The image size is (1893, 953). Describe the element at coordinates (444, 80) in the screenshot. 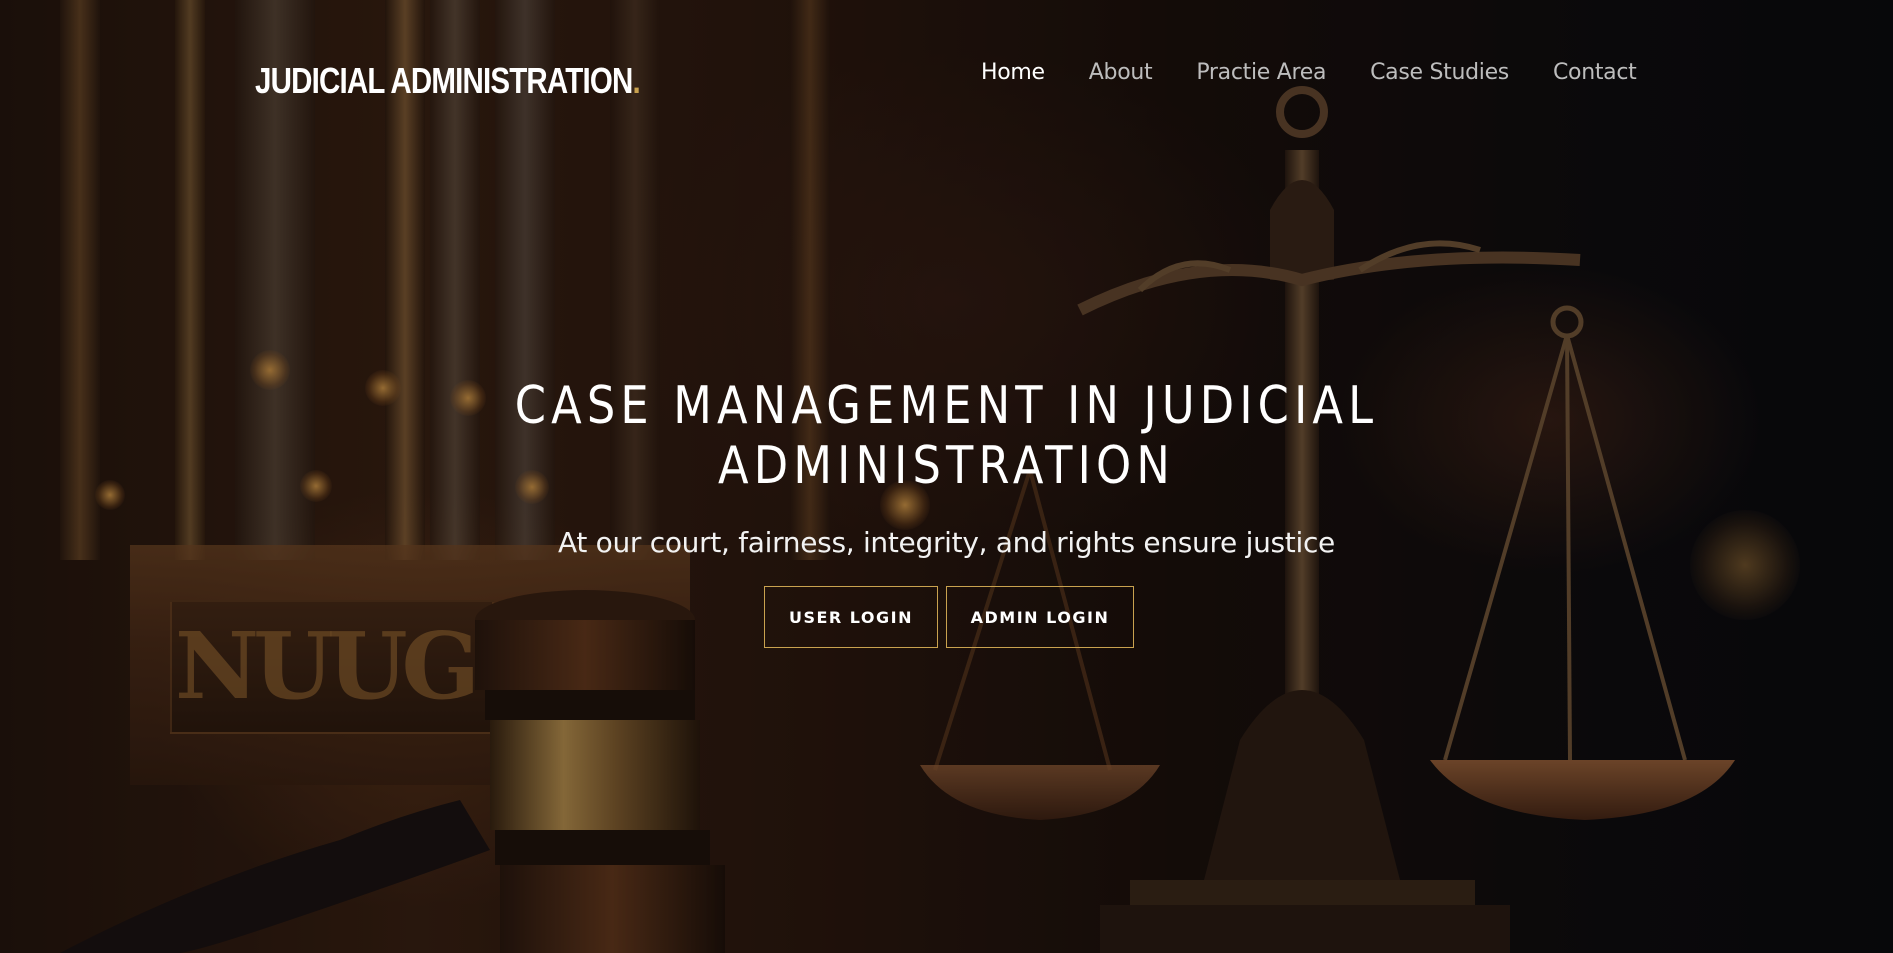

I see `logo-text: JUDICIAL ADMINISTRATION` at that location.